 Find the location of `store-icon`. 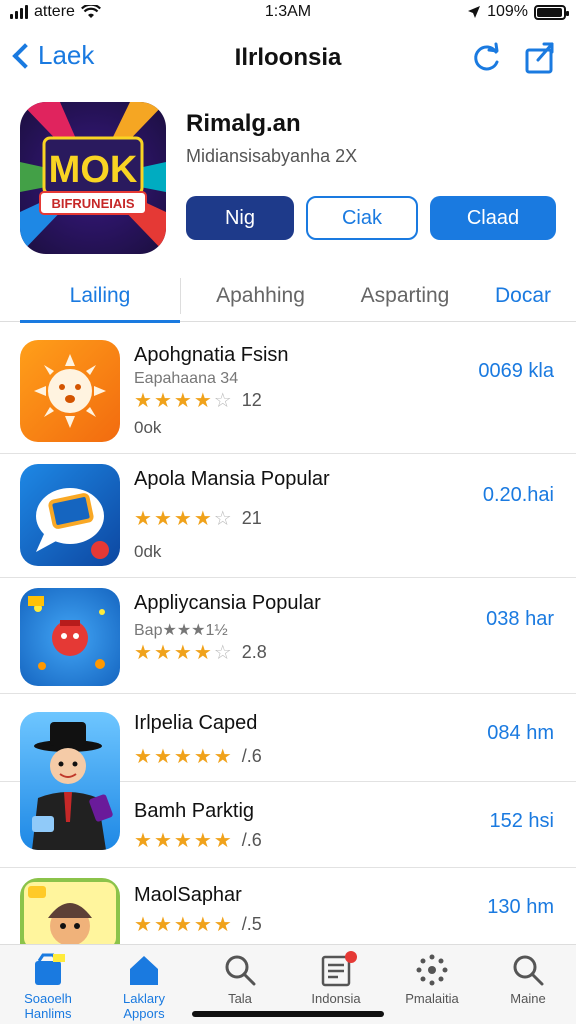

store-icon is located at coordinates (48, 970).